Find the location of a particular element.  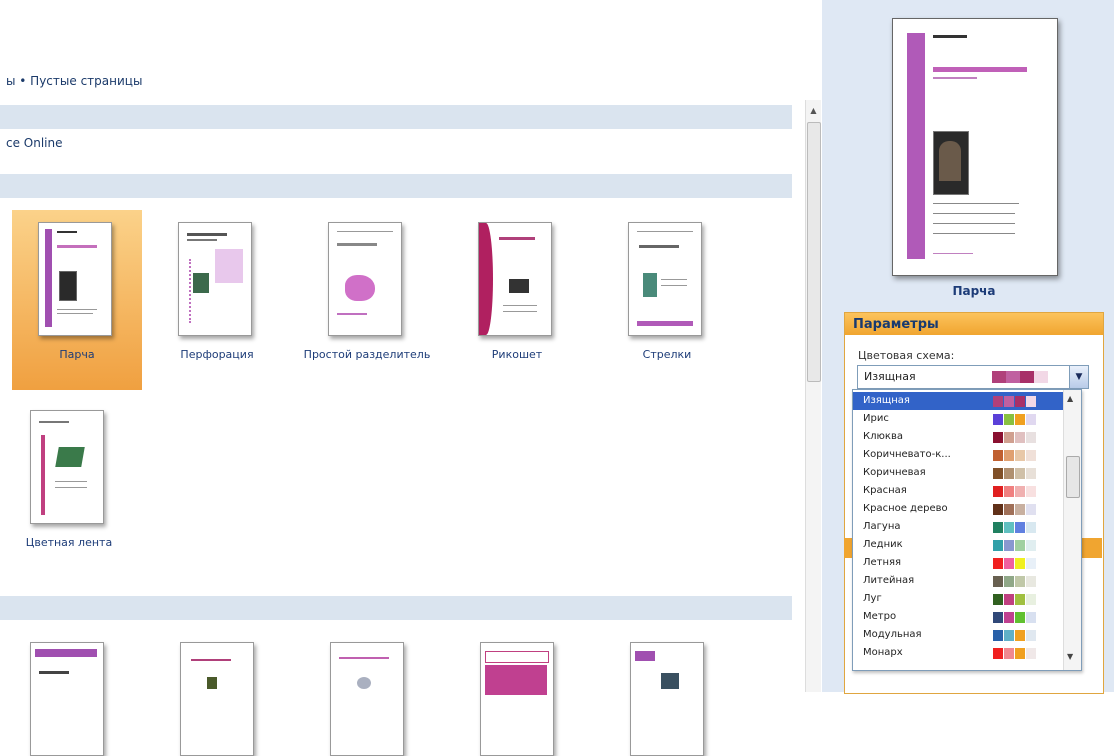

scroll-down-icon: ▼ is located at coordinates (1070, 656).